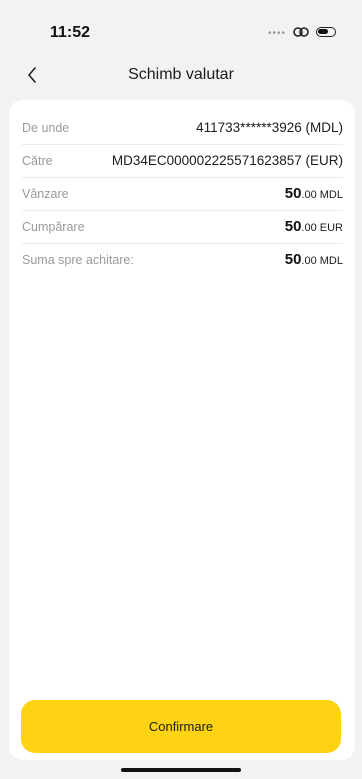  Describe the element at coordinates (53, 226) in the screenshot. I see `detail-label: Cumpărare` at that location.